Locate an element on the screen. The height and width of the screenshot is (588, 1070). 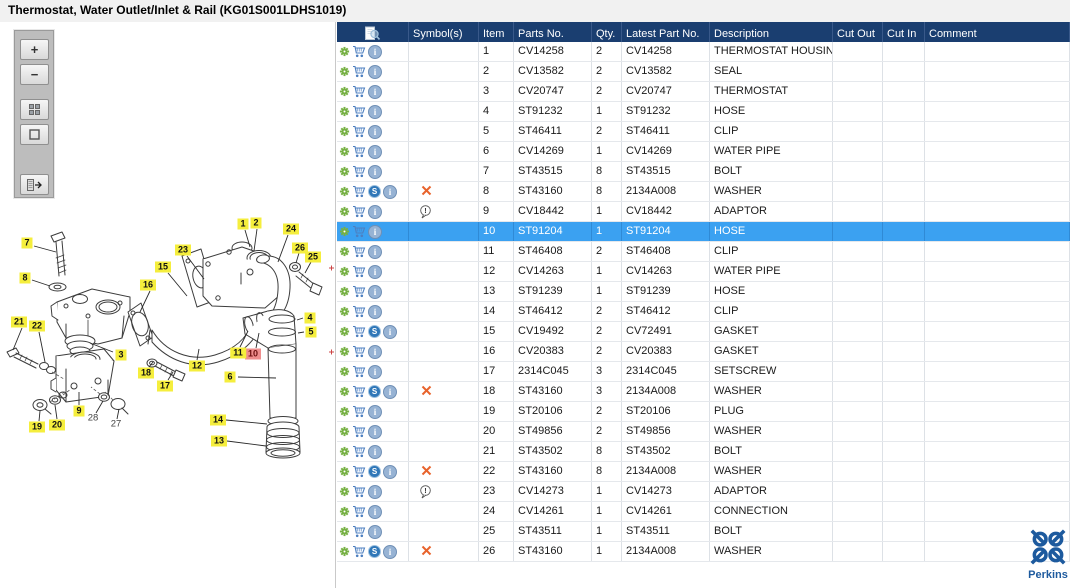
callout-5: 5 is located at coordinates (311, 332).